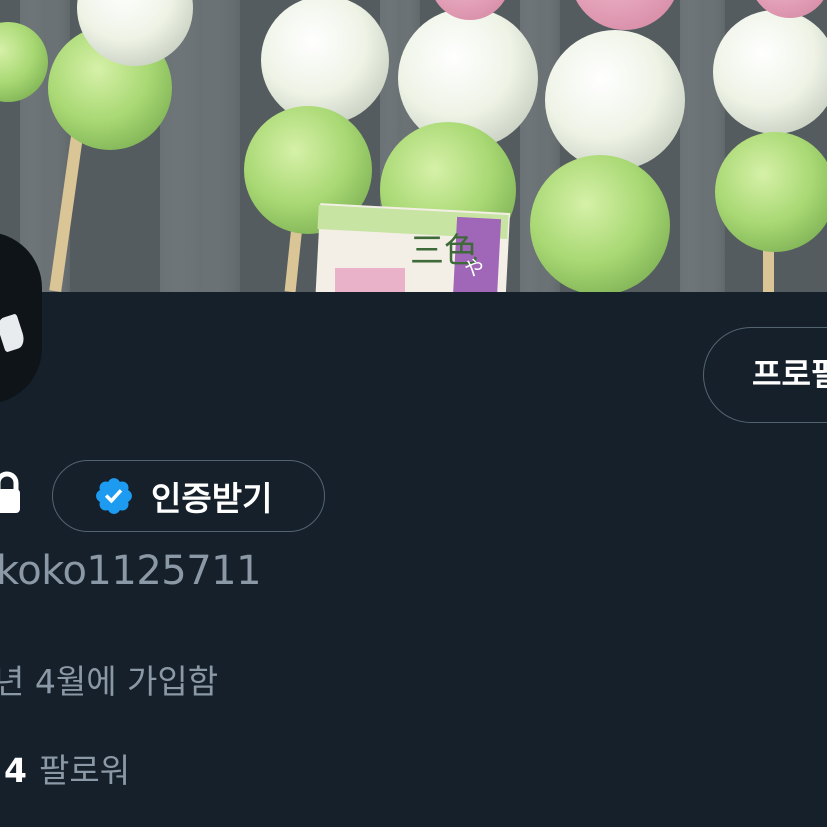  I want to click on profile-handle: koko1125711, so click(131, 571).